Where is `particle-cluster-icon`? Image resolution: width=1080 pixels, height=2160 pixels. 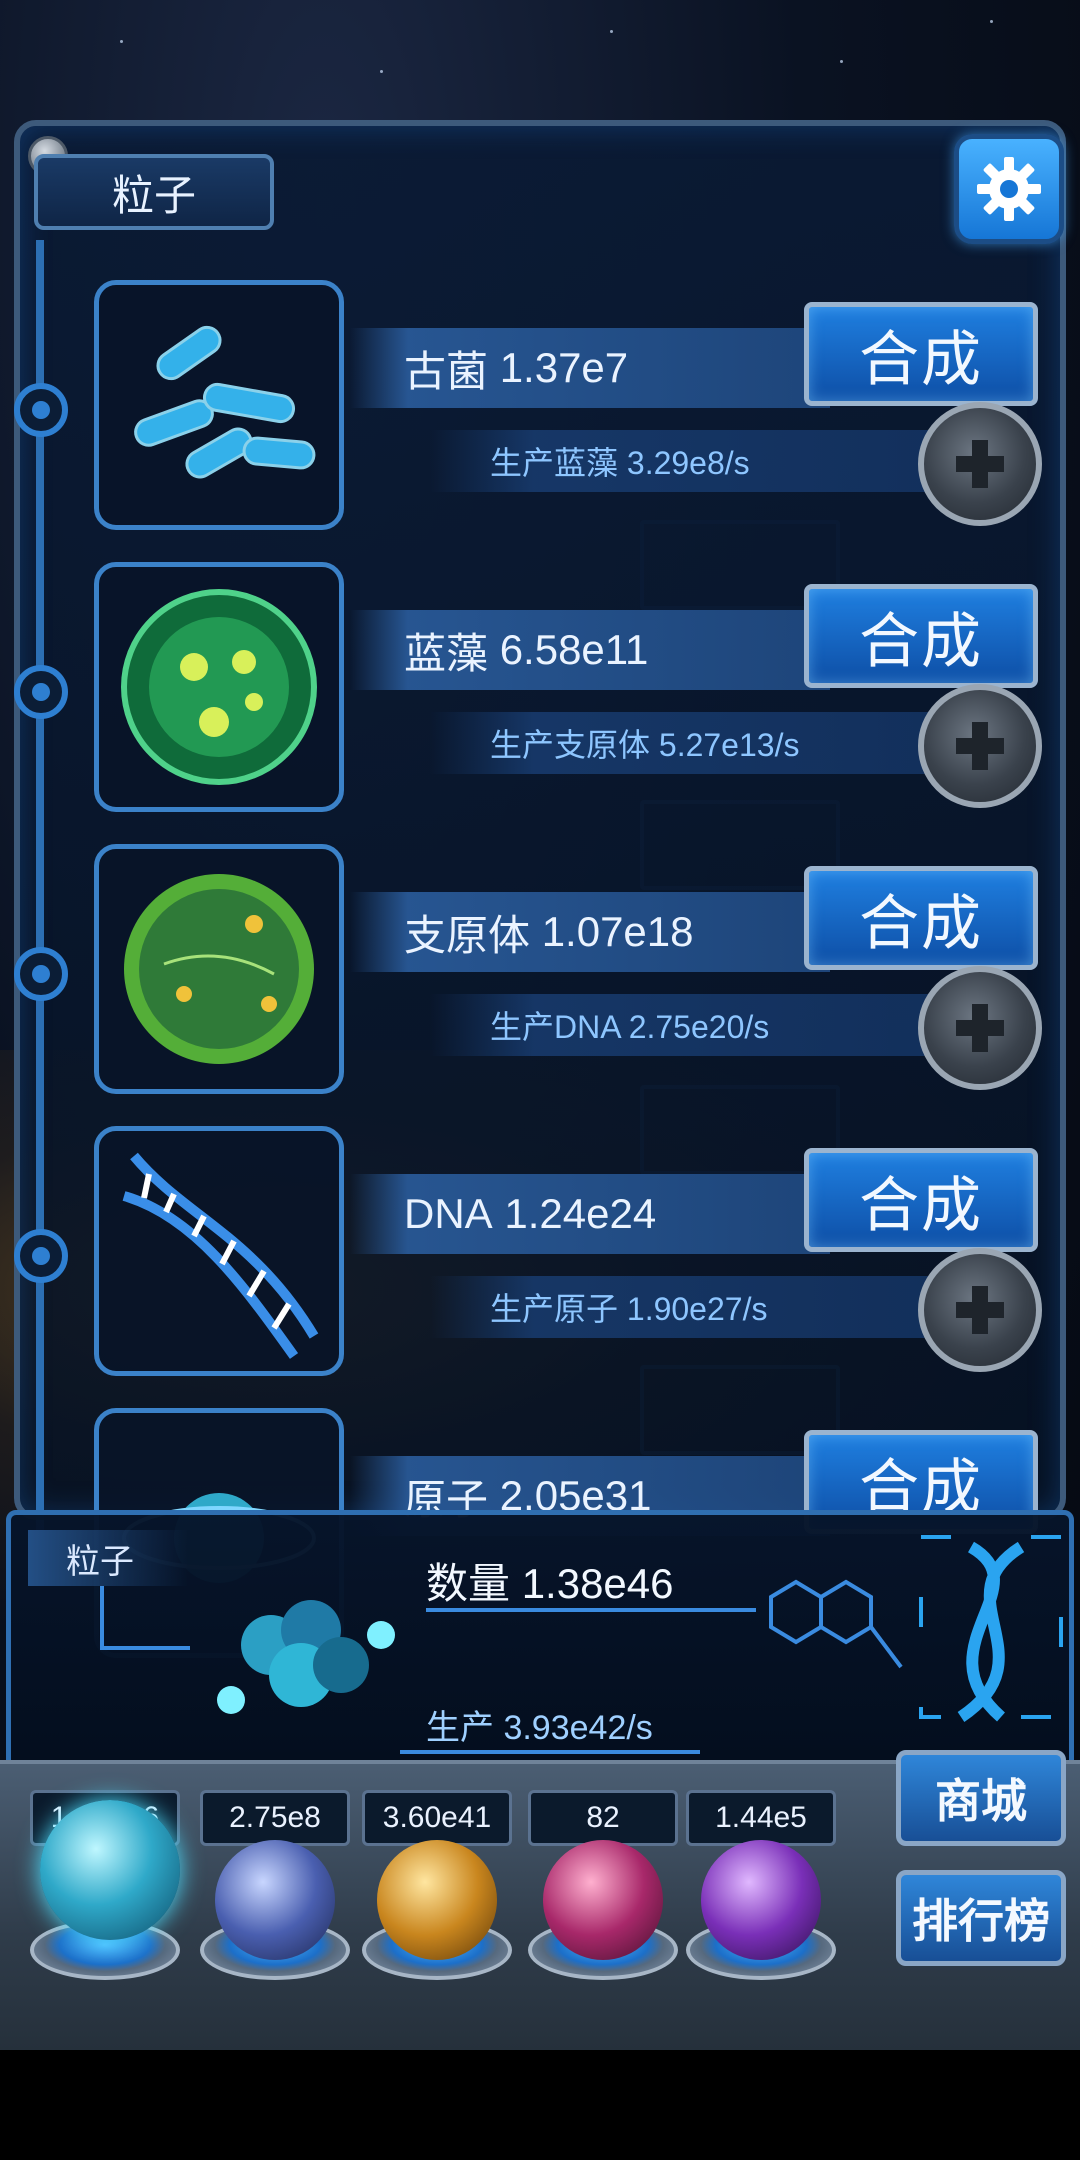
particle-cluster-icon is located at coordinates (306, 1657).